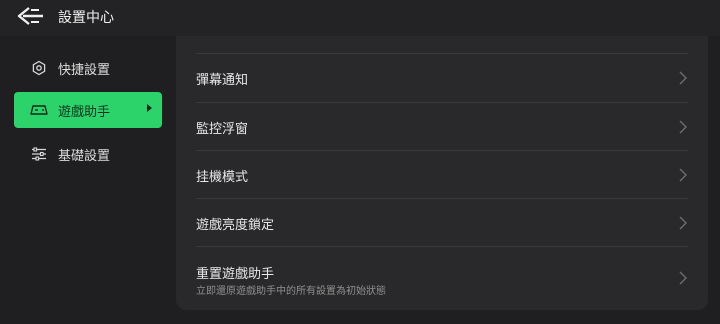 This screenshot has width=720, height=324. Describe the element at coordinates (442, 277) in the screenshot. I see `row-reset-game-assistant: 重置遊戲助手 立即還原遊戲助手中的所有設置為初始狀態` at that location.